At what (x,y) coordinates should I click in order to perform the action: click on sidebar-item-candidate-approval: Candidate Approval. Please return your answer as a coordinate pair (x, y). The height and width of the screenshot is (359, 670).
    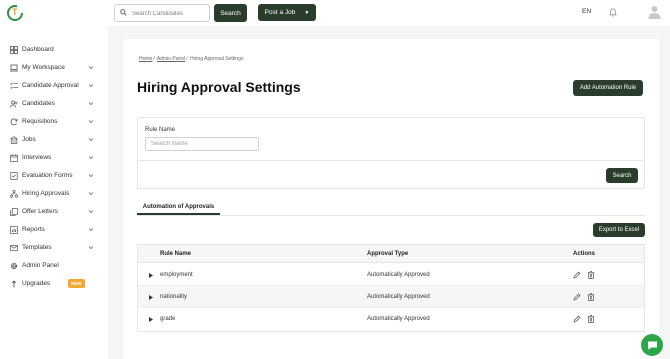
    Looking at the image, I should click on (54, 86).